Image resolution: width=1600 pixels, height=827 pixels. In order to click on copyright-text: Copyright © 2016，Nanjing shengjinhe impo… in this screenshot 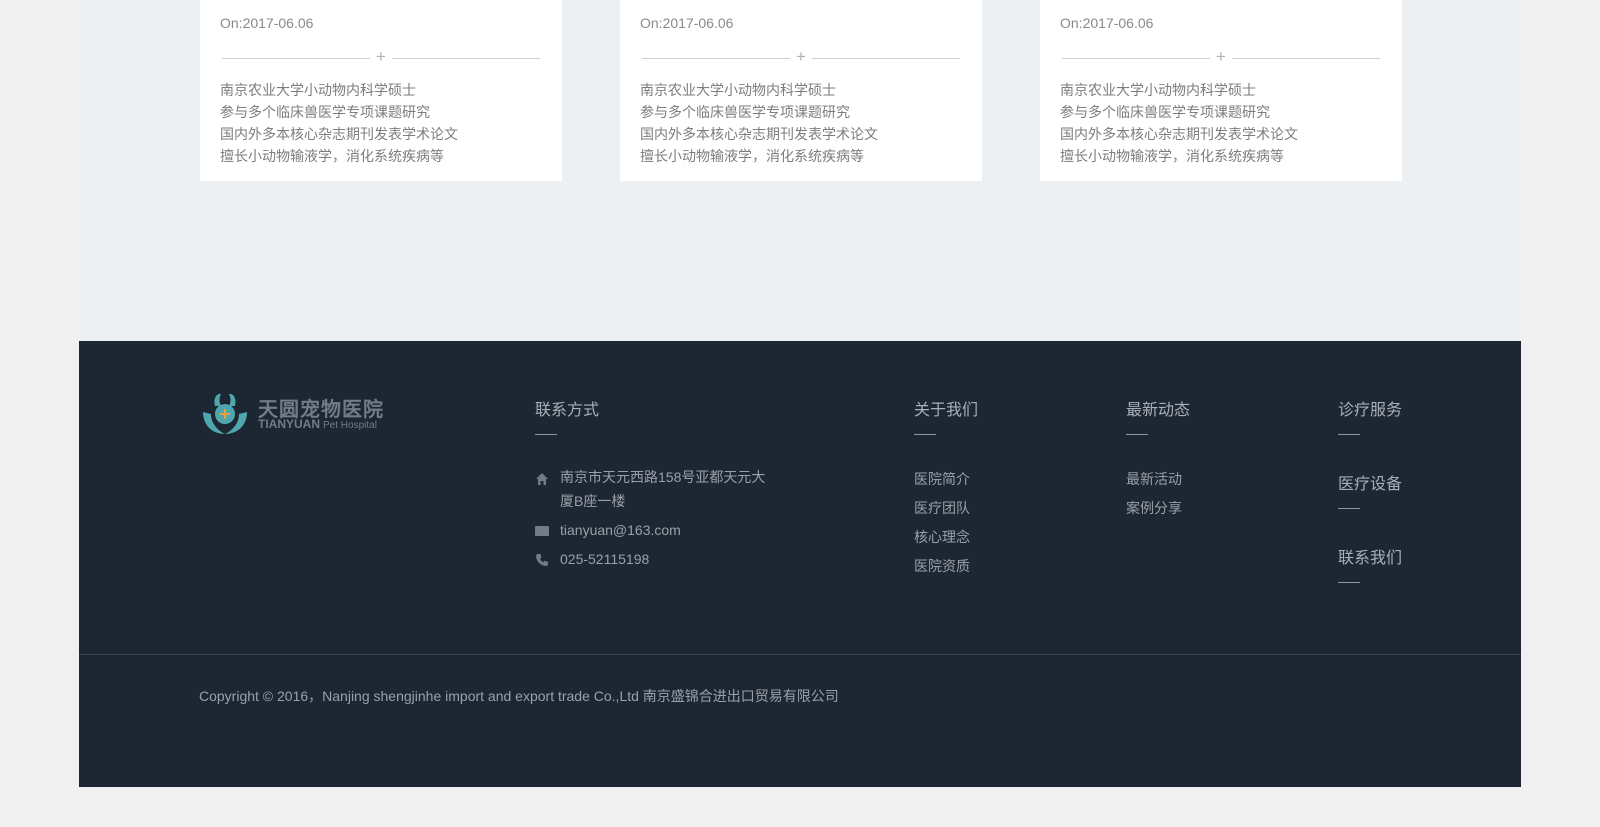, I will do `click(519, 696)`.